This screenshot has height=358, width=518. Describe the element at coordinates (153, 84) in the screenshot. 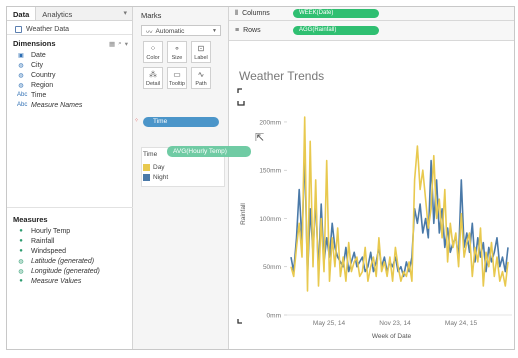

I see `detail-button-label: Detail` at that location.